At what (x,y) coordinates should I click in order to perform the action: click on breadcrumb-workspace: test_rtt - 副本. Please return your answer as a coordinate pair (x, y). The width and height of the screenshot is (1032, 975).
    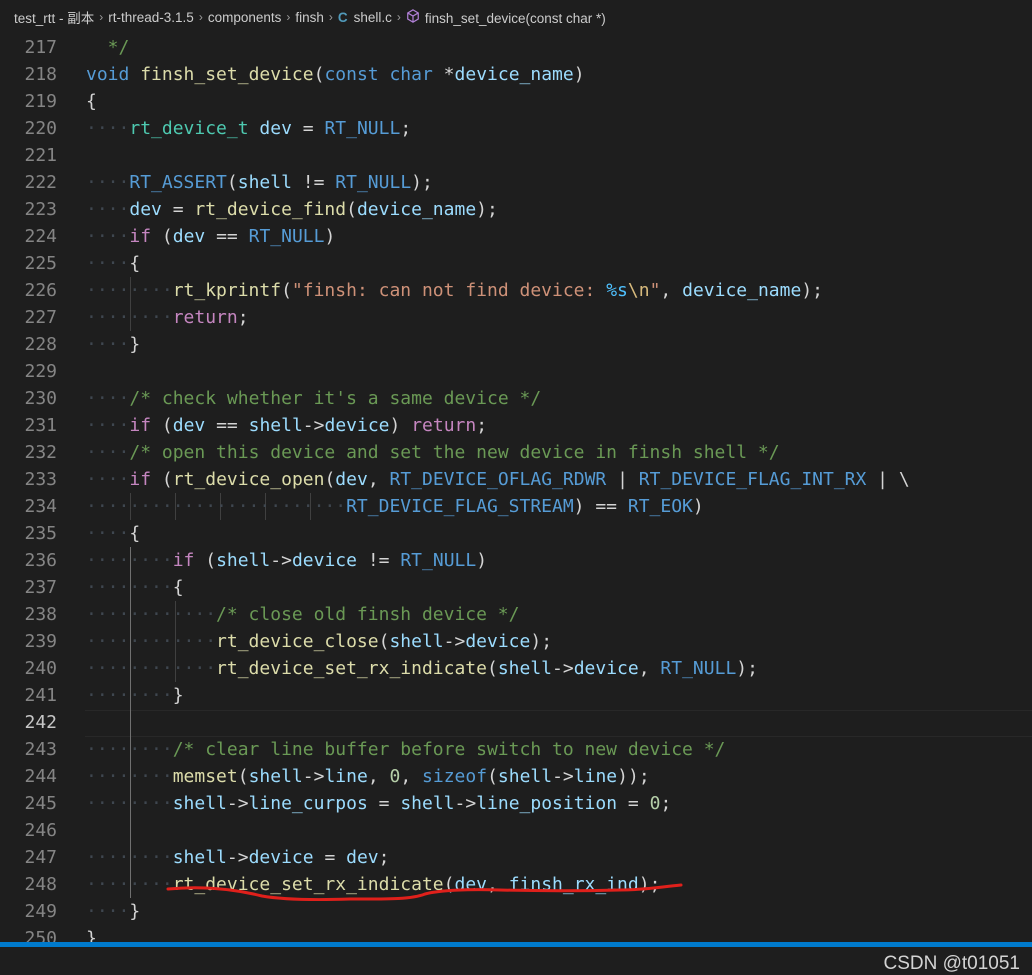
    Looking at the image, I should click on (47, 17).